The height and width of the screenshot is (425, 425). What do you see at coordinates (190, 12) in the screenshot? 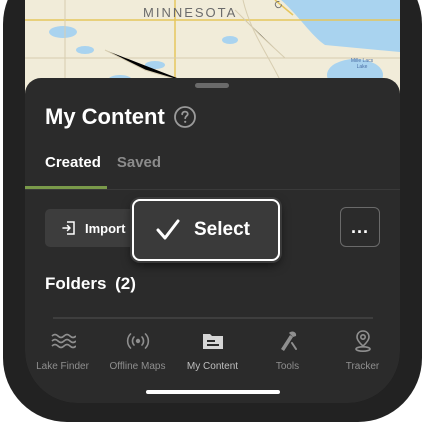
I see `map-state-label: MINNESOTA` at bounding box center [190, 12].